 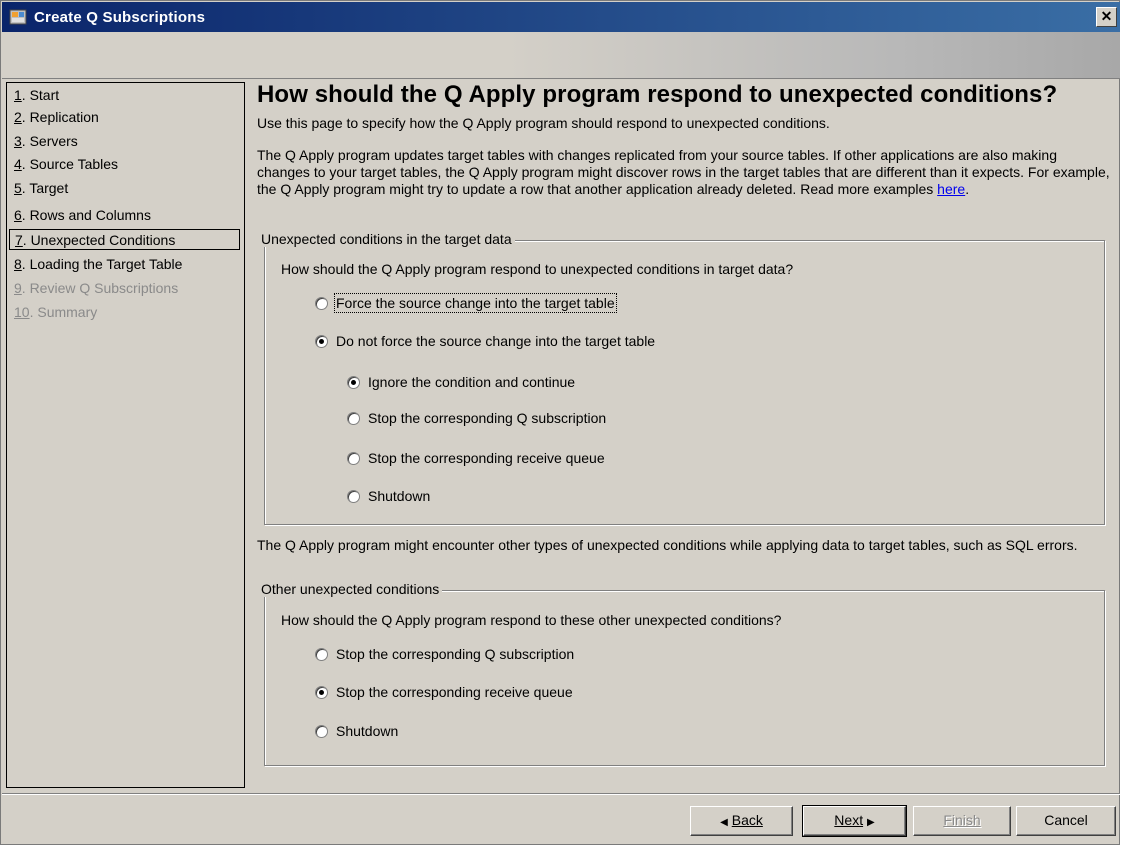 What do you see at coordinates (351, 589) in the screenshot?
I see `other-conditions-legend: Other unexpected conditions` at bounding box center [351, 589].